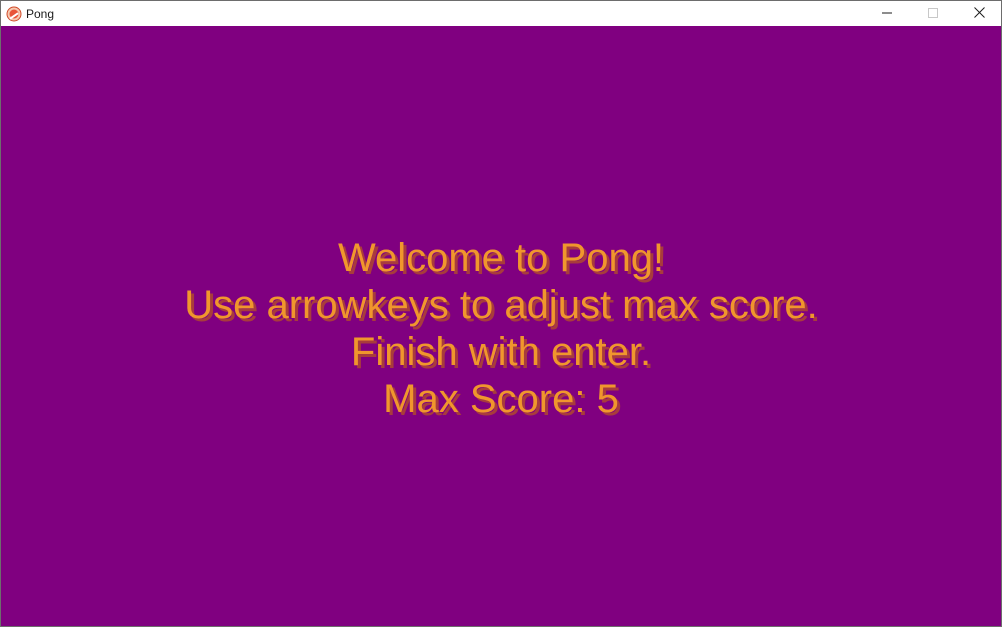 This screenshot has width=1002, height=627. I want to click on title-bar: Pong, so click(501, 13).